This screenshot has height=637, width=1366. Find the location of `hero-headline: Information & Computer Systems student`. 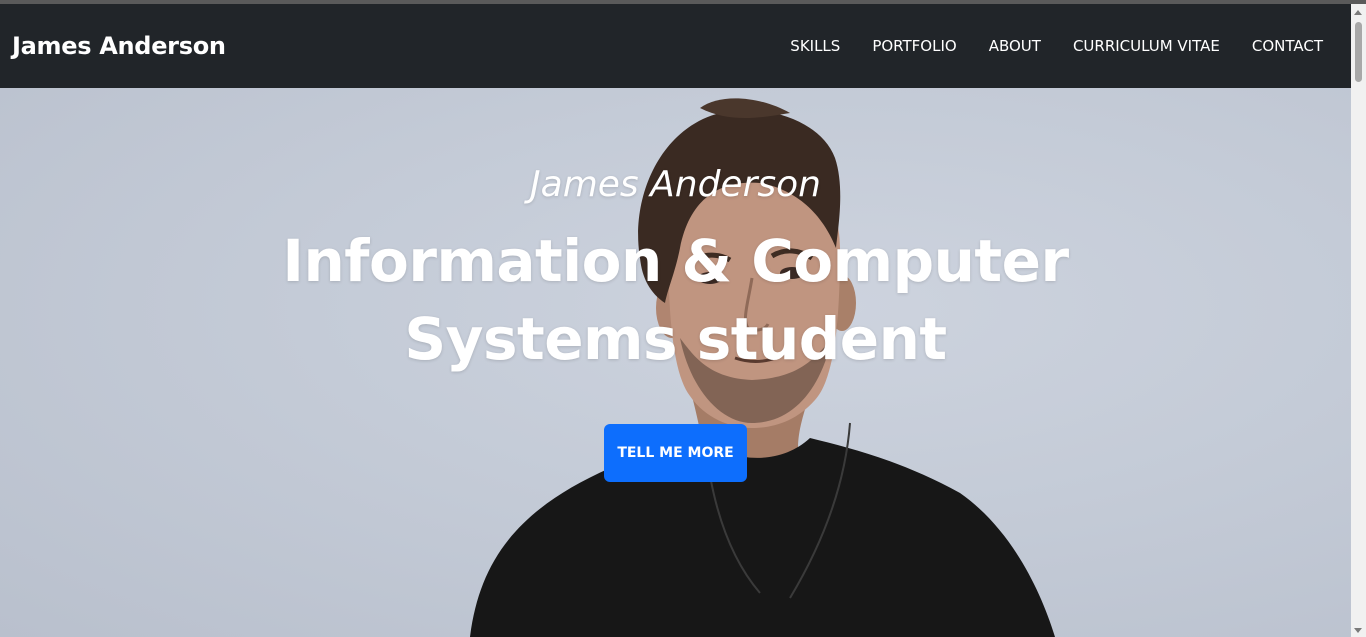

hero-headline: Information & Computer Systems student is located at coordinates (675, 300).